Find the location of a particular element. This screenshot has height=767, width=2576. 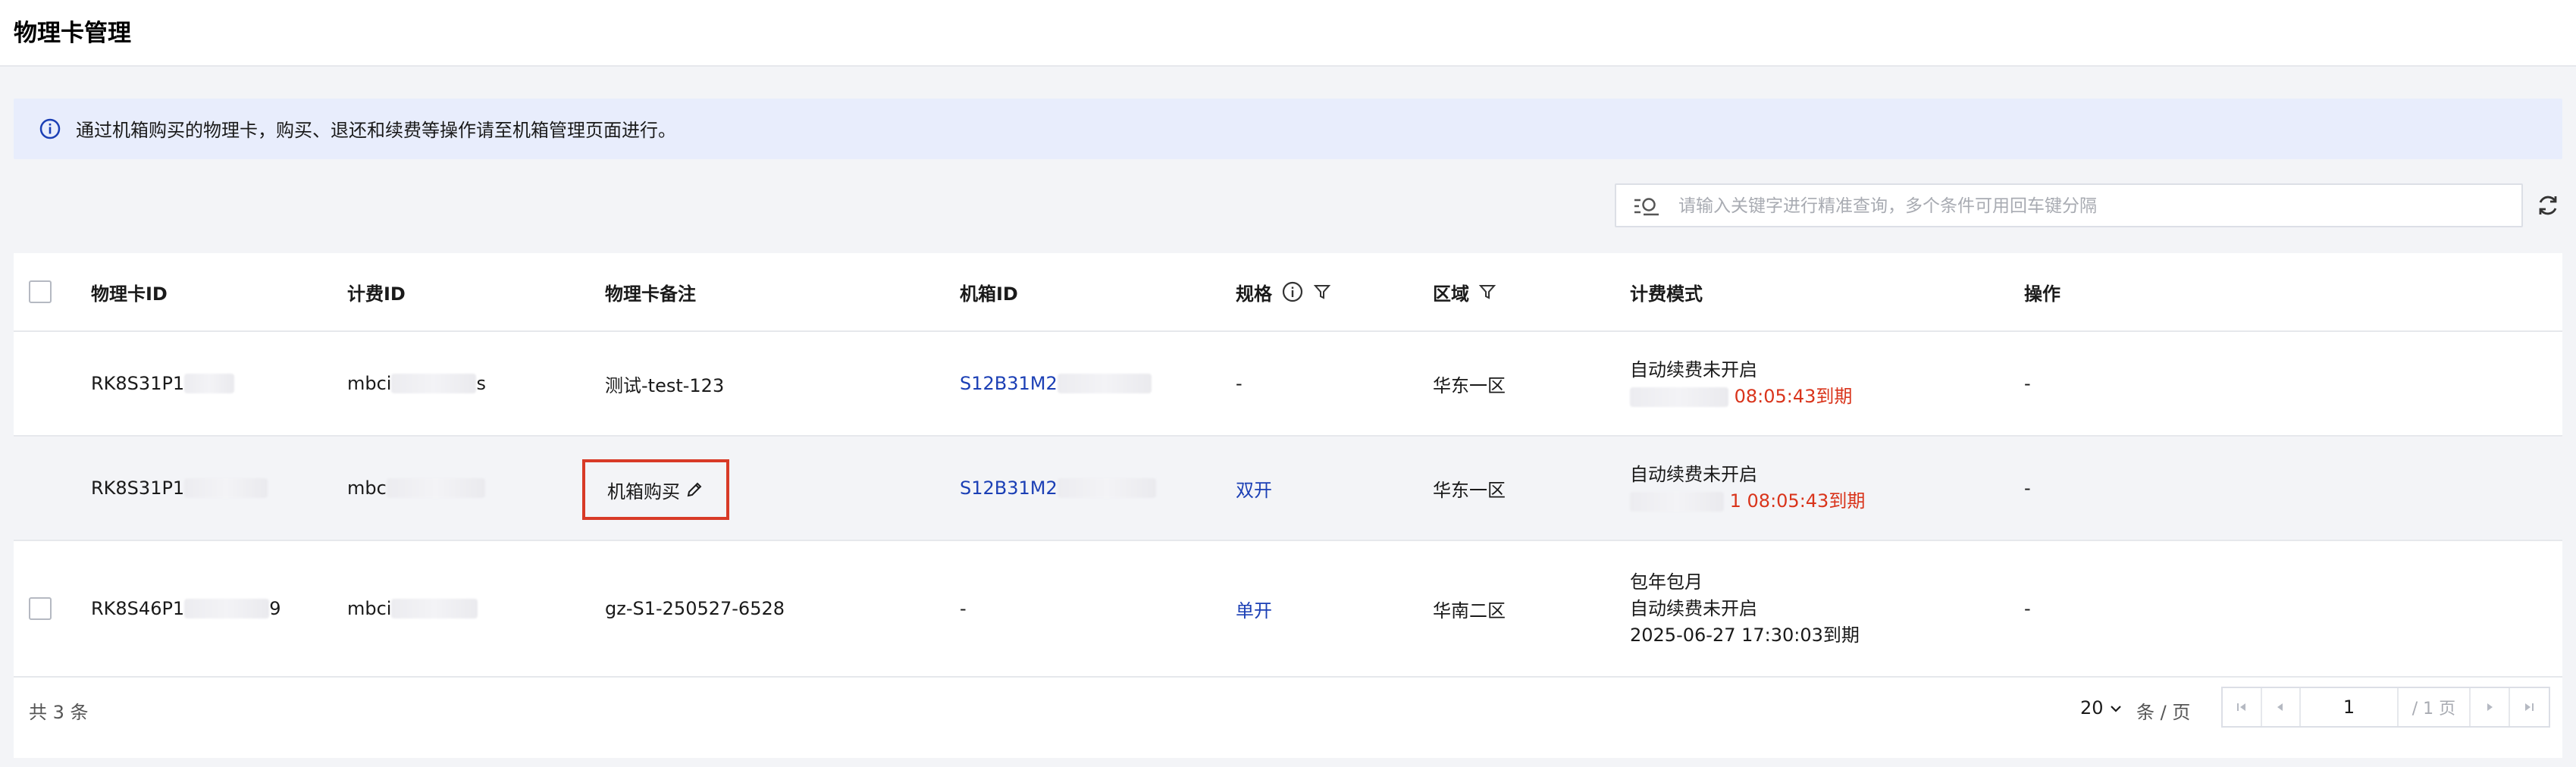

expiry-time: 2025-06-27 17:30:03到期 is located at coordinates (1745, 635).